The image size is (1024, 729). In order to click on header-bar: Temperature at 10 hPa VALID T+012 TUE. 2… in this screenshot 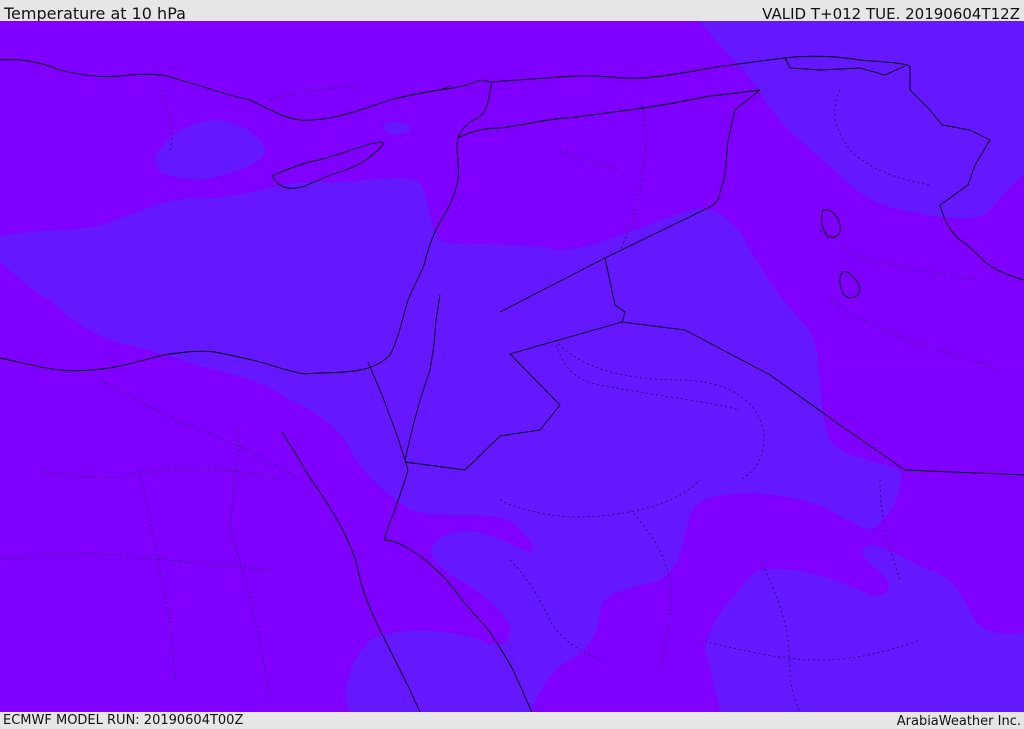, I will do `click(512, 11)`.